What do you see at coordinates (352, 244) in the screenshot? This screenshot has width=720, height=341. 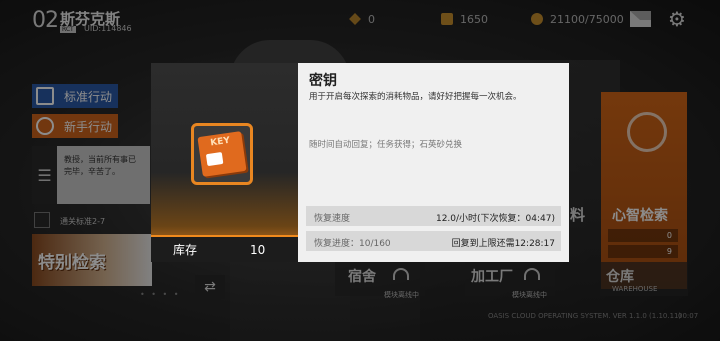 I see `recovery-progress-label: 恢复进度：10/160` at bounding box center [352, 244].